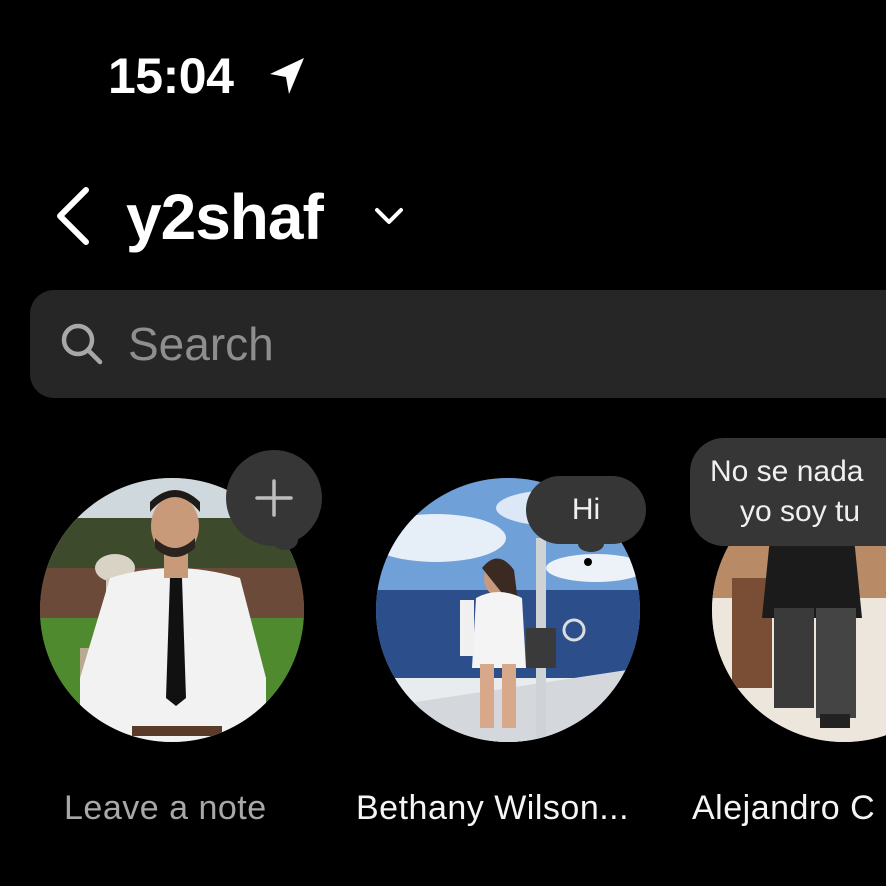 The image size is (886, 886). Describe the element at coordinates (285, 540) in the screenshot. I see `add-note-bubble-tail` at that location.